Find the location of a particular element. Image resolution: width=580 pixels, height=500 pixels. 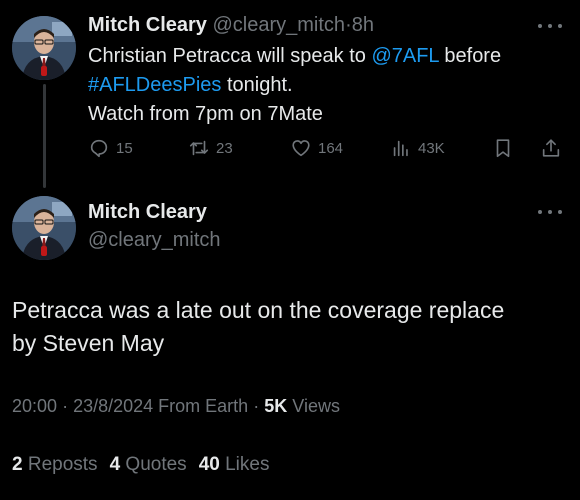

reposts-count: 2 is located at coordinates (17, 464).